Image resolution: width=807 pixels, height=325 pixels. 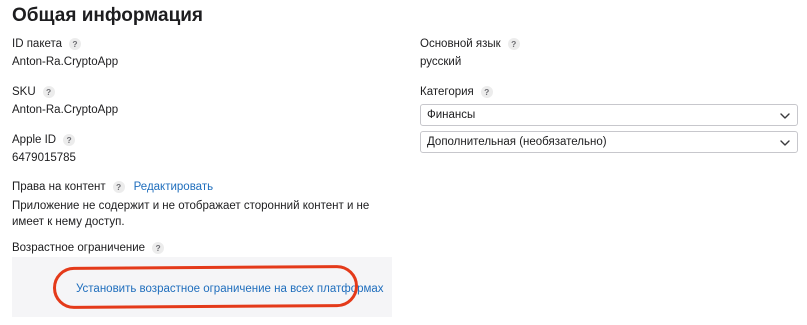 I want to click on sku-value: Anton-Ra.CryptoApp, so click(x=65, y=110).